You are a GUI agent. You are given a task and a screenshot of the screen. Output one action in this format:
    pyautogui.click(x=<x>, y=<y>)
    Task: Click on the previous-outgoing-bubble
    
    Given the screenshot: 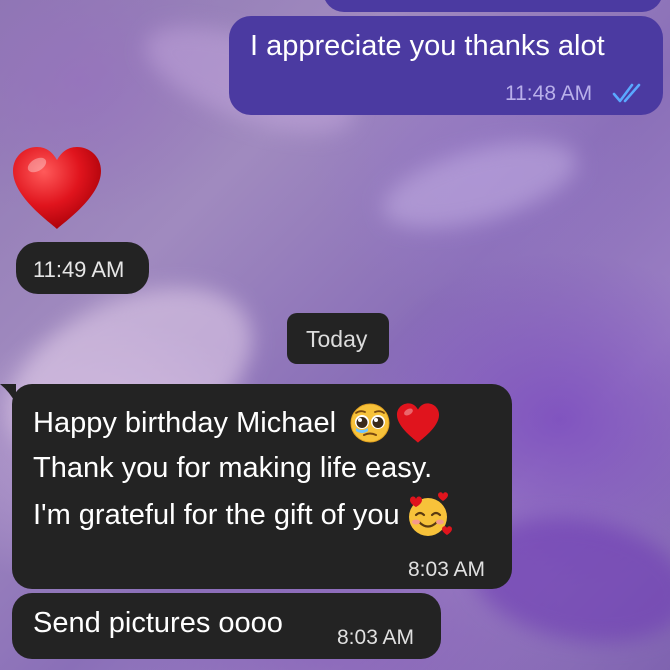 What is the action you would take?
    pyautogui.click(x=493, y=6)
    